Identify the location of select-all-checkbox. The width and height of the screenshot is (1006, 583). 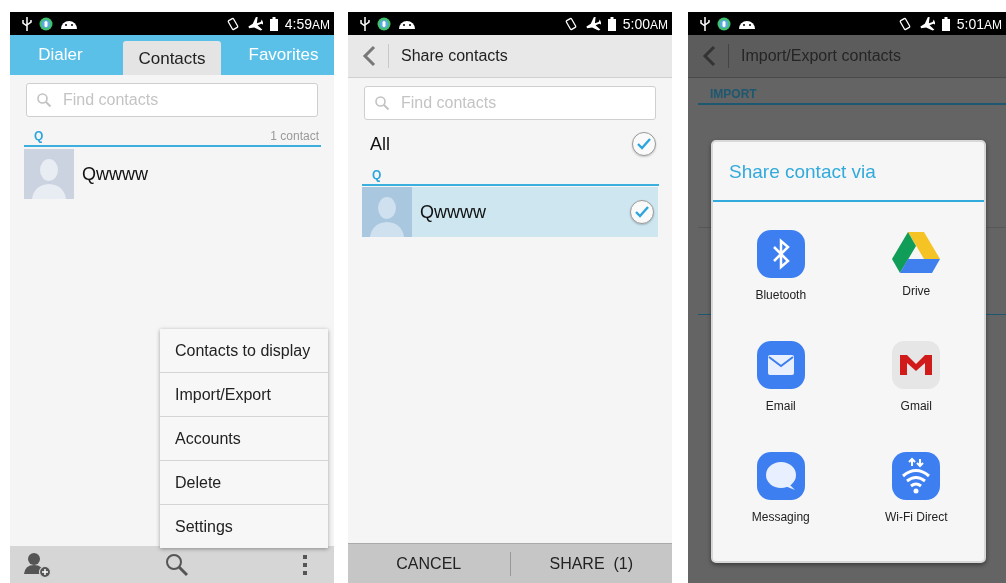
(644, 144).